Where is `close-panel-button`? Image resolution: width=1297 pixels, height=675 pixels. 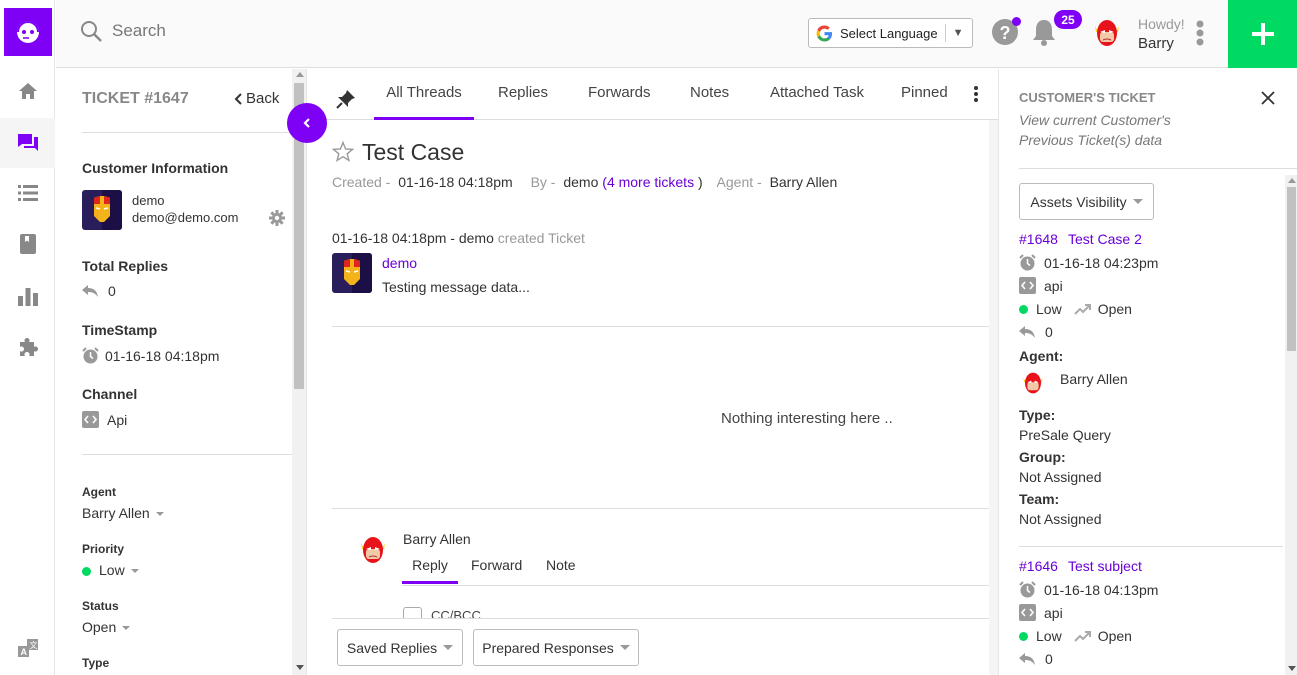
close-panel-button is located at coordinates (1268, 100).